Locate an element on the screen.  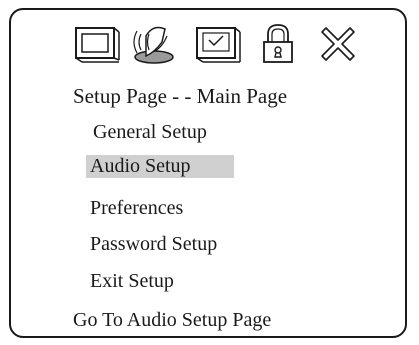
speaker-icon is located at coordinates (154, 45).